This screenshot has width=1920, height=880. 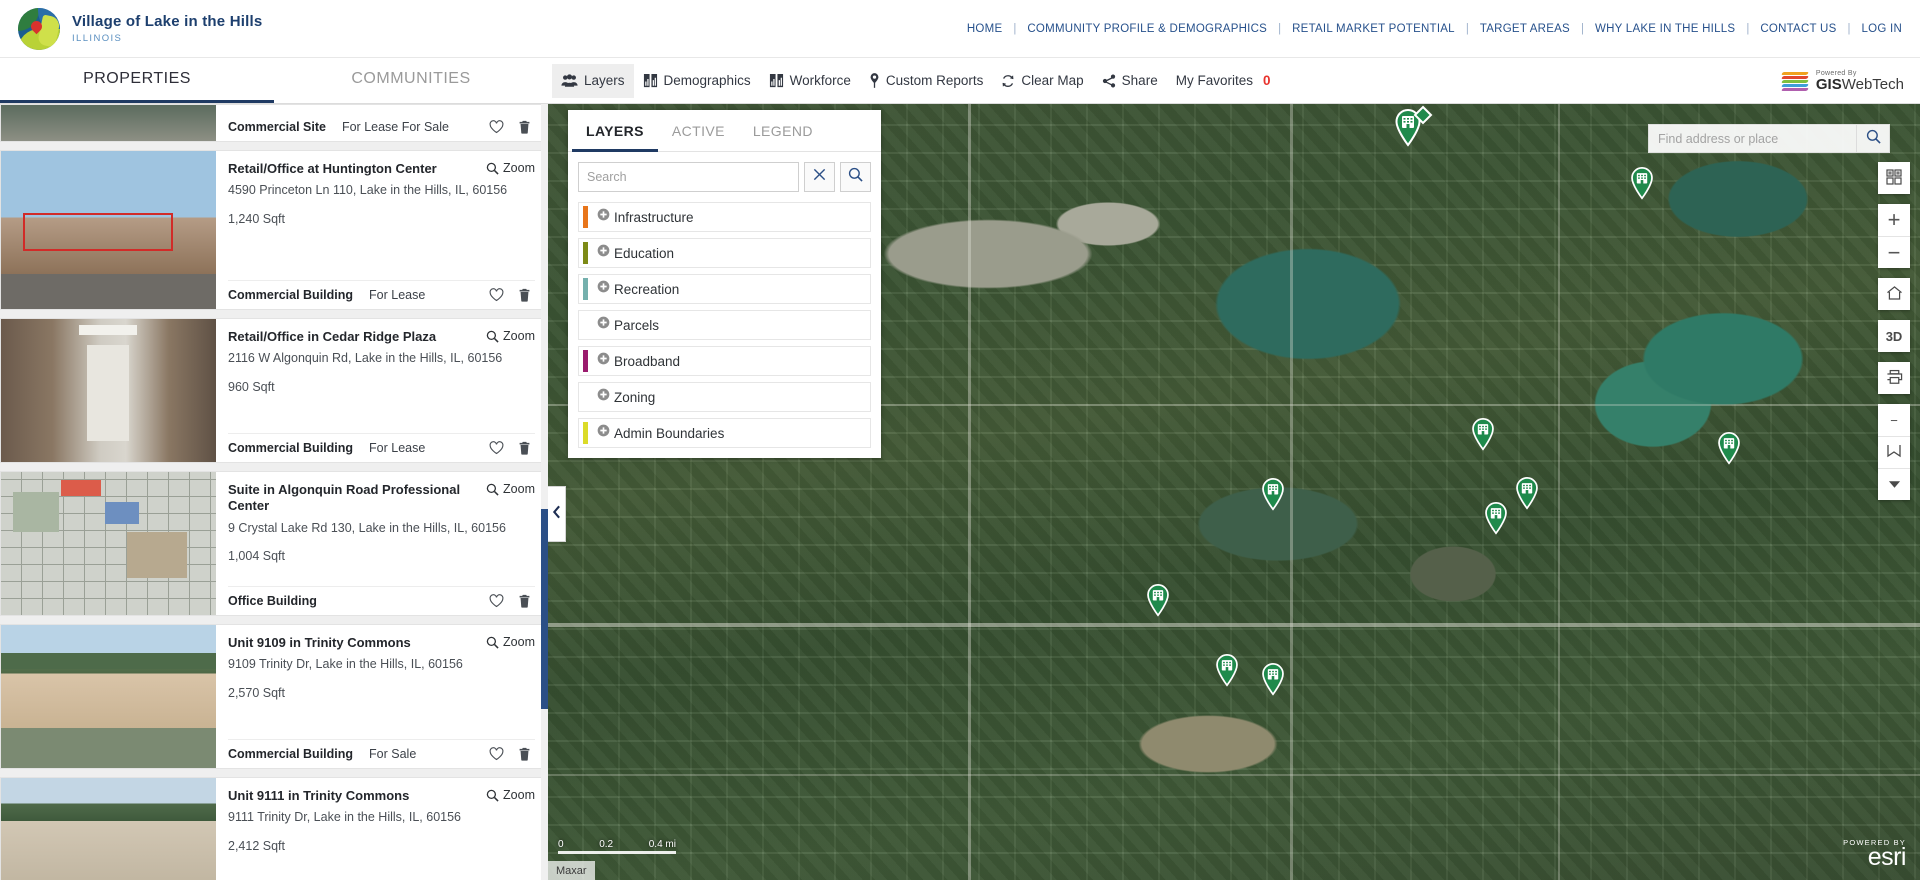 I want to click on layer-item-infrastructure: Infrastructure, so click(x=724, y=217).